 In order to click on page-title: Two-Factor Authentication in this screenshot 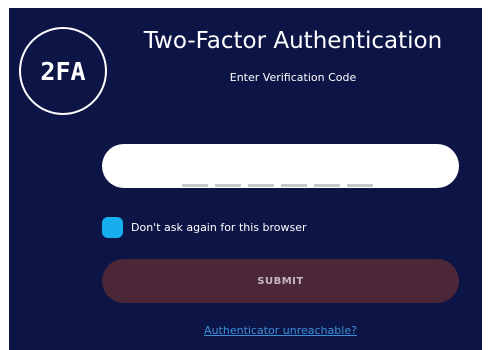, I will do `click(293, 41)`.